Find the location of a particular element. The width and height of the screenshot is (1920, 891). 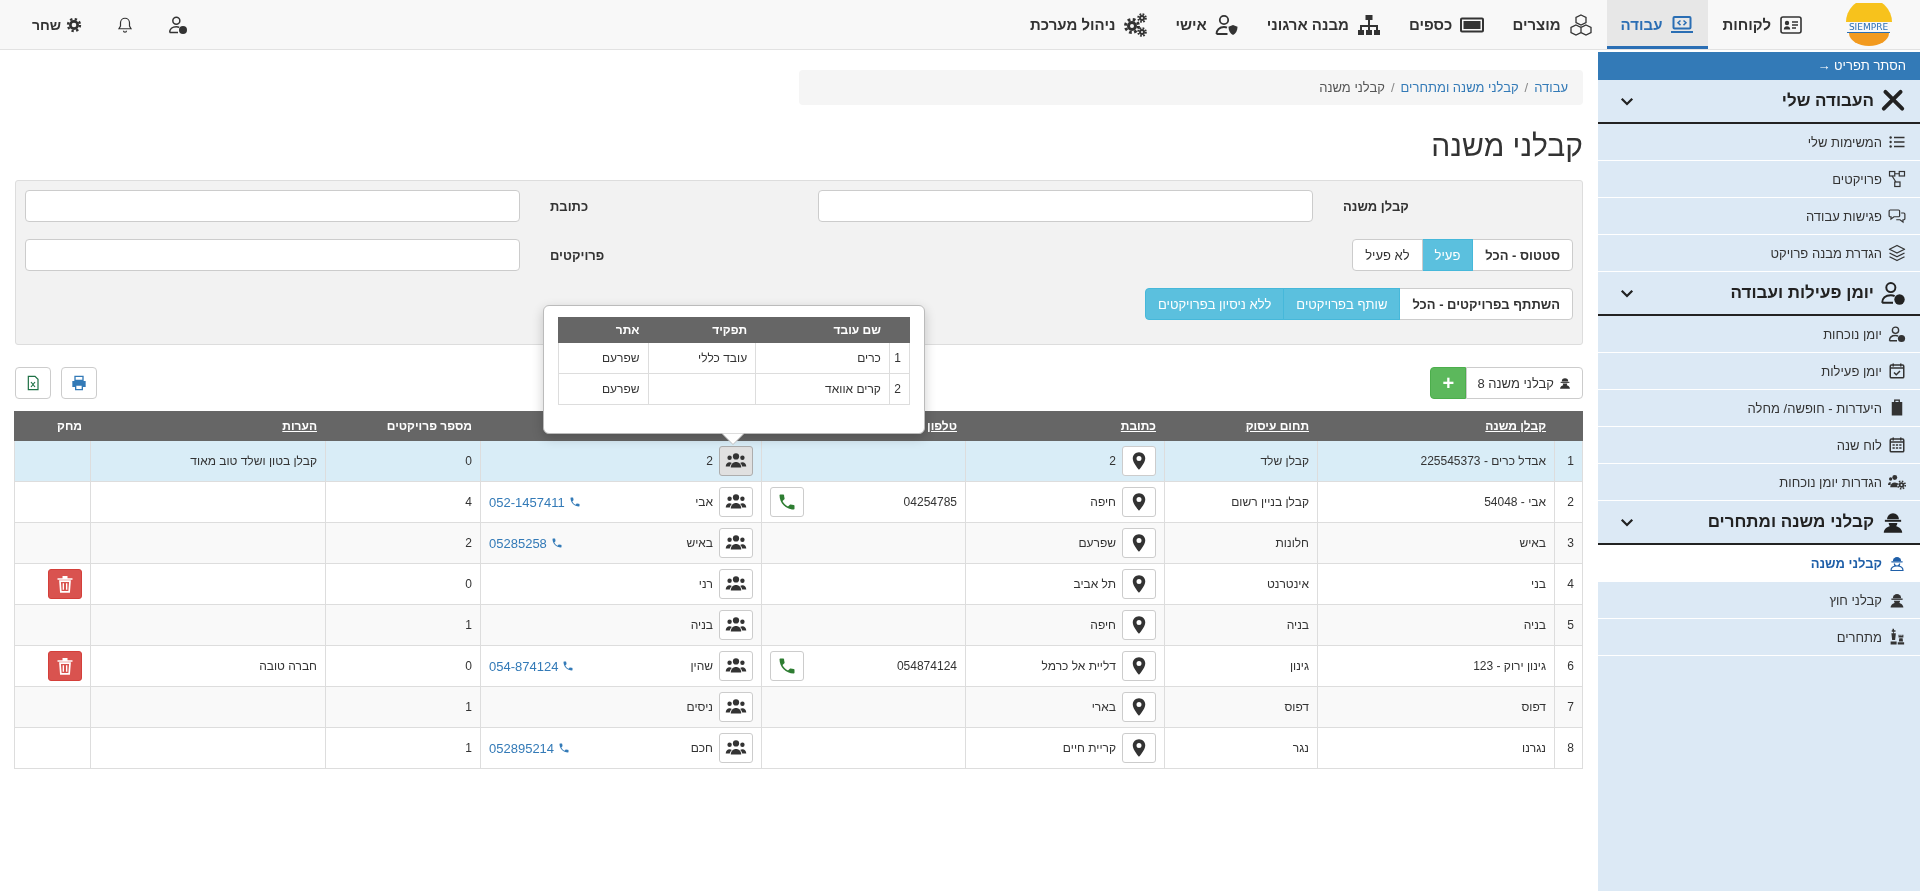

menu-item: קבלני משנה is located at coordinates (1759, 563).